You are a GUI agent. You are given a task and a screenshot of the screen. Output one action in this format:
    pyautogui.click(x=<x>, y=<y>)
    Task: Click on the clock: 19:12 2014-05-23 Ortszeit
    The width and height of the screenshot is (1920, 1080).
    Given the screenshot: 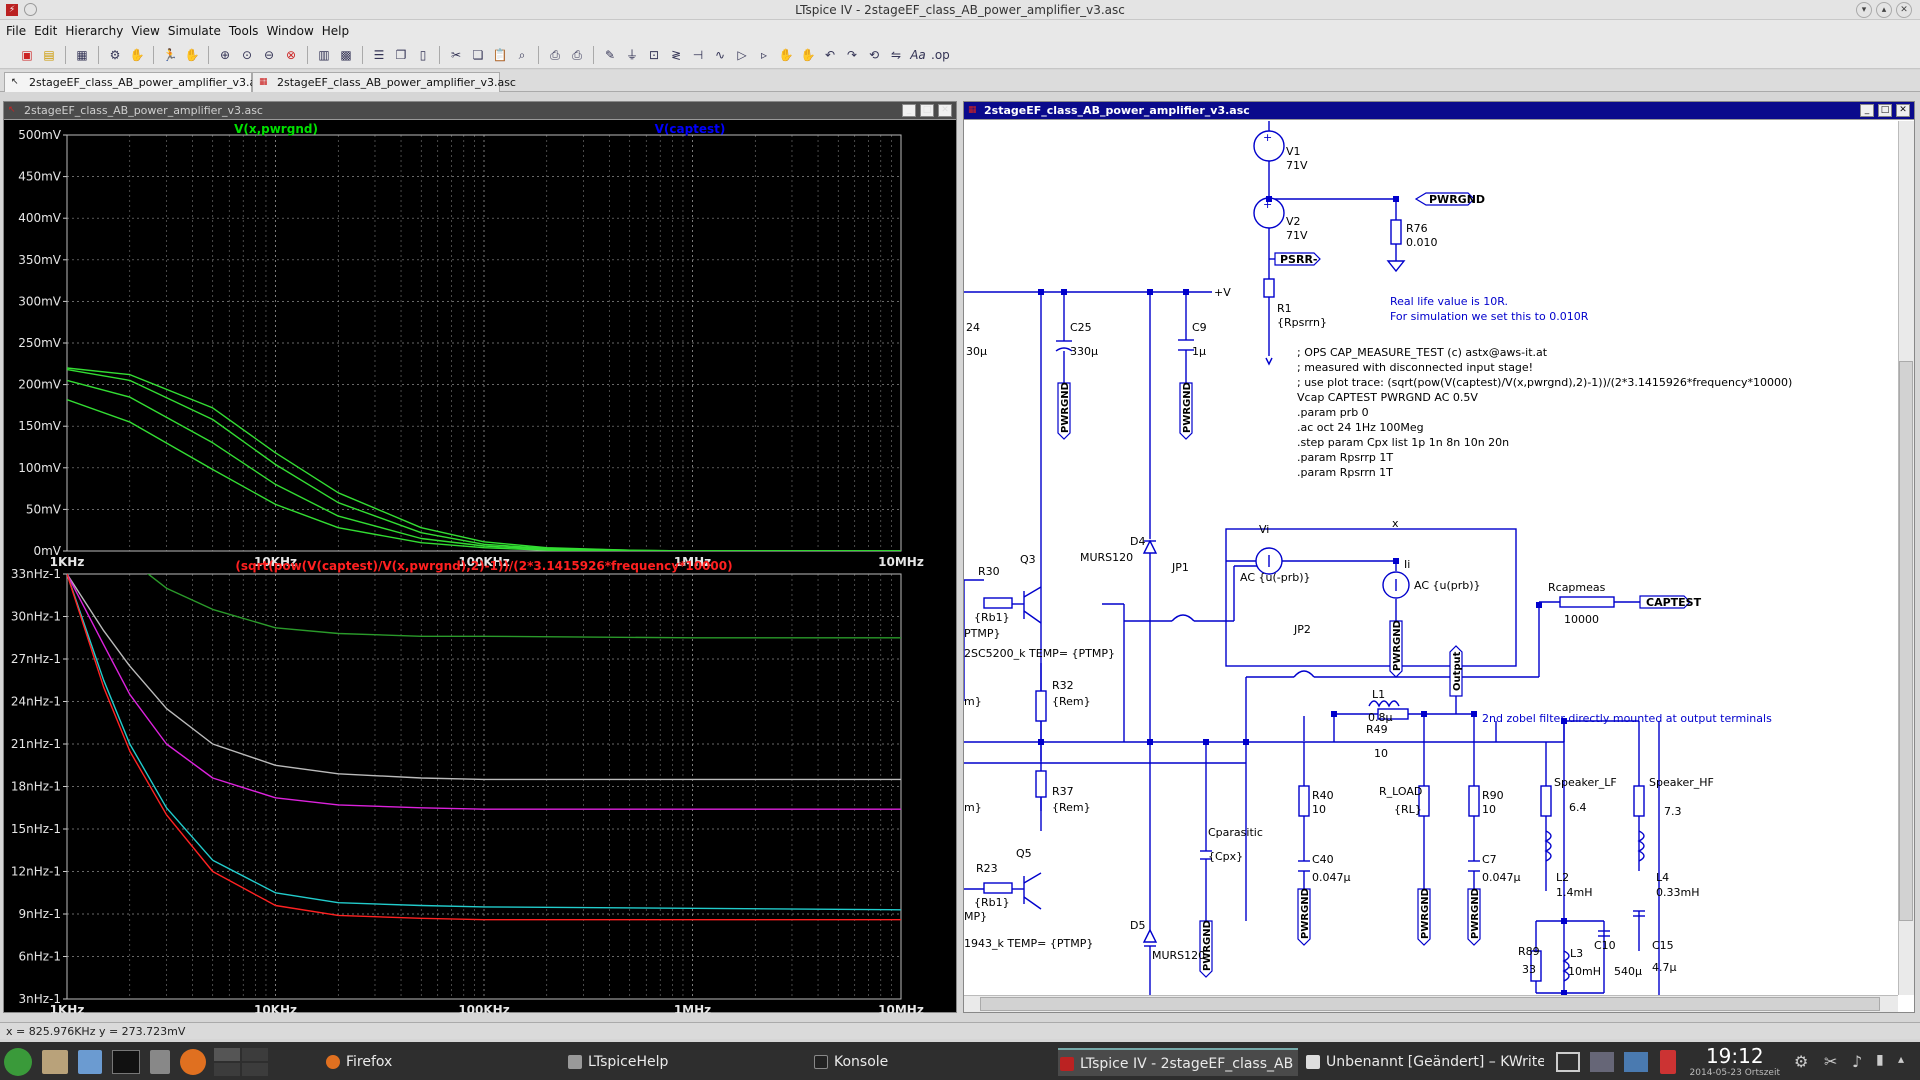 What is the action you would take?
    pyautogui.click(x=1735, y=1061)
    